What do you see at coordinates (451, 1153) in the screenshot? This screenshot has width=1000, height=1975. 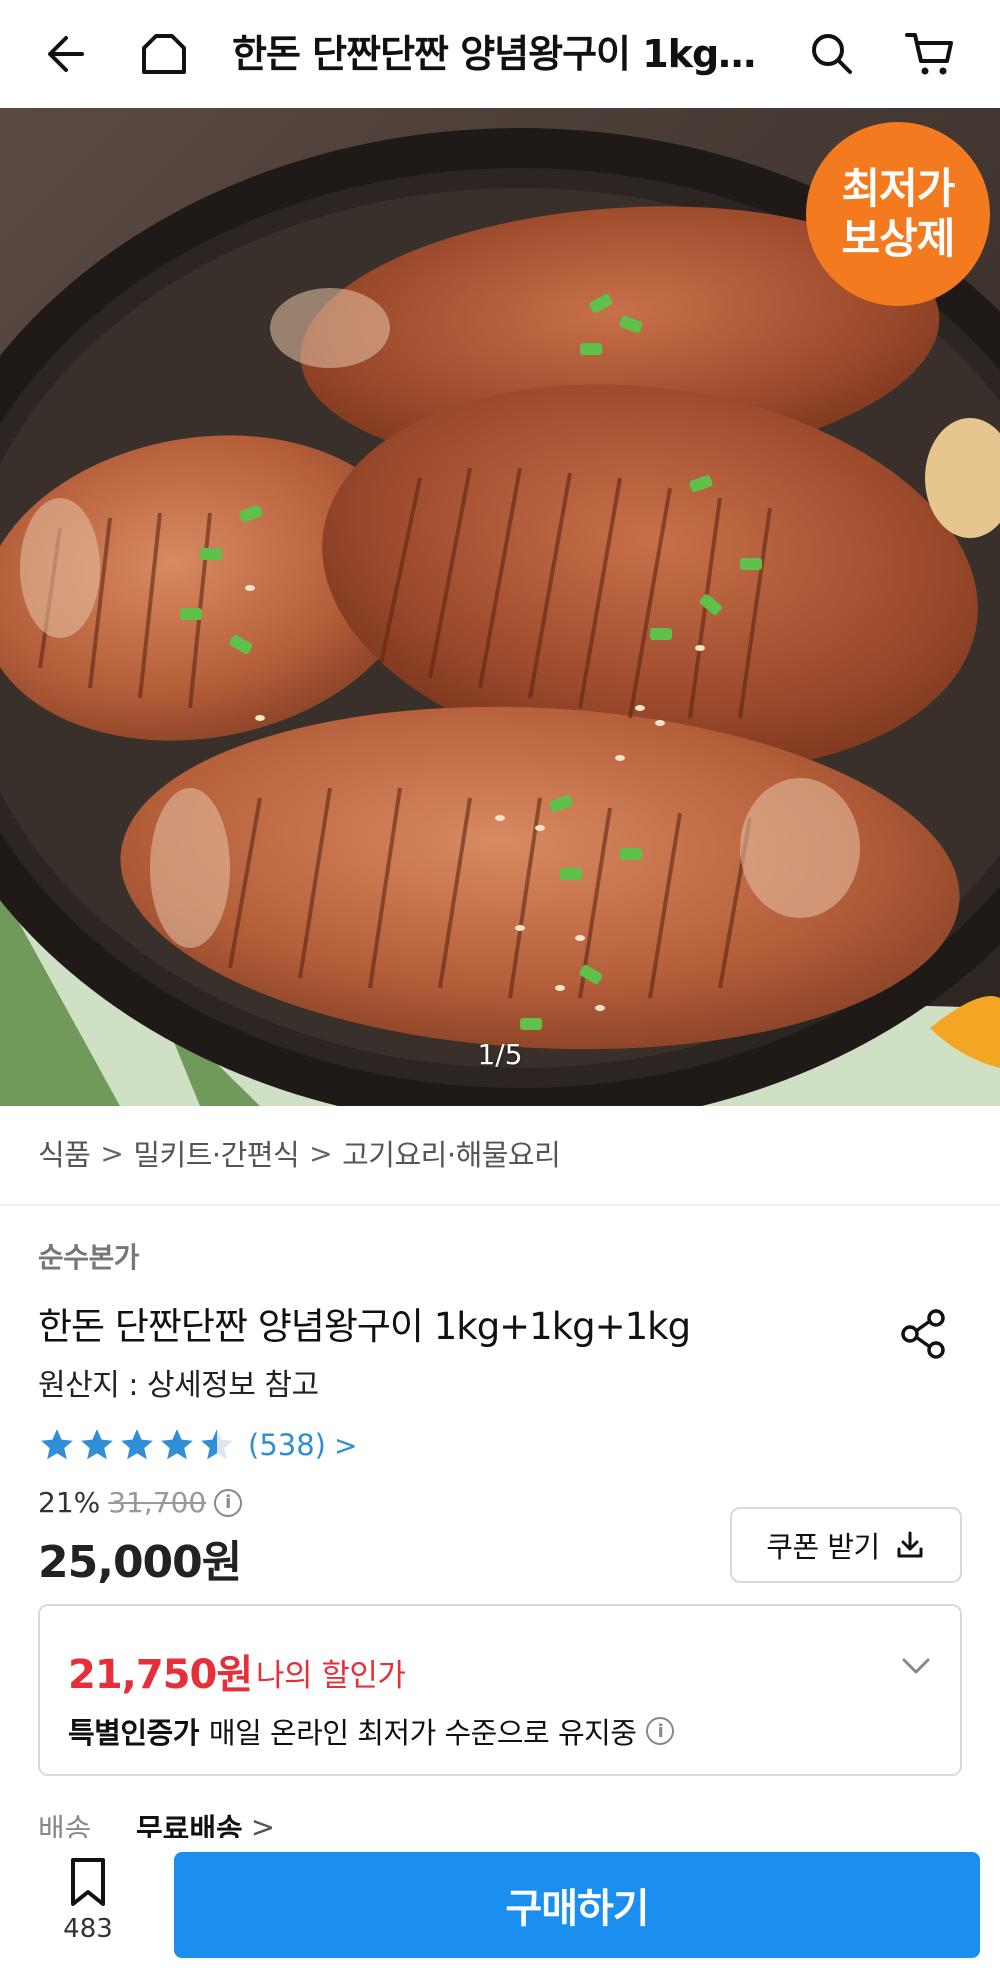 I see `breadcrumb-item-meat-seafood: 고기요리·해물요리` at bounding box center [451, 1153].